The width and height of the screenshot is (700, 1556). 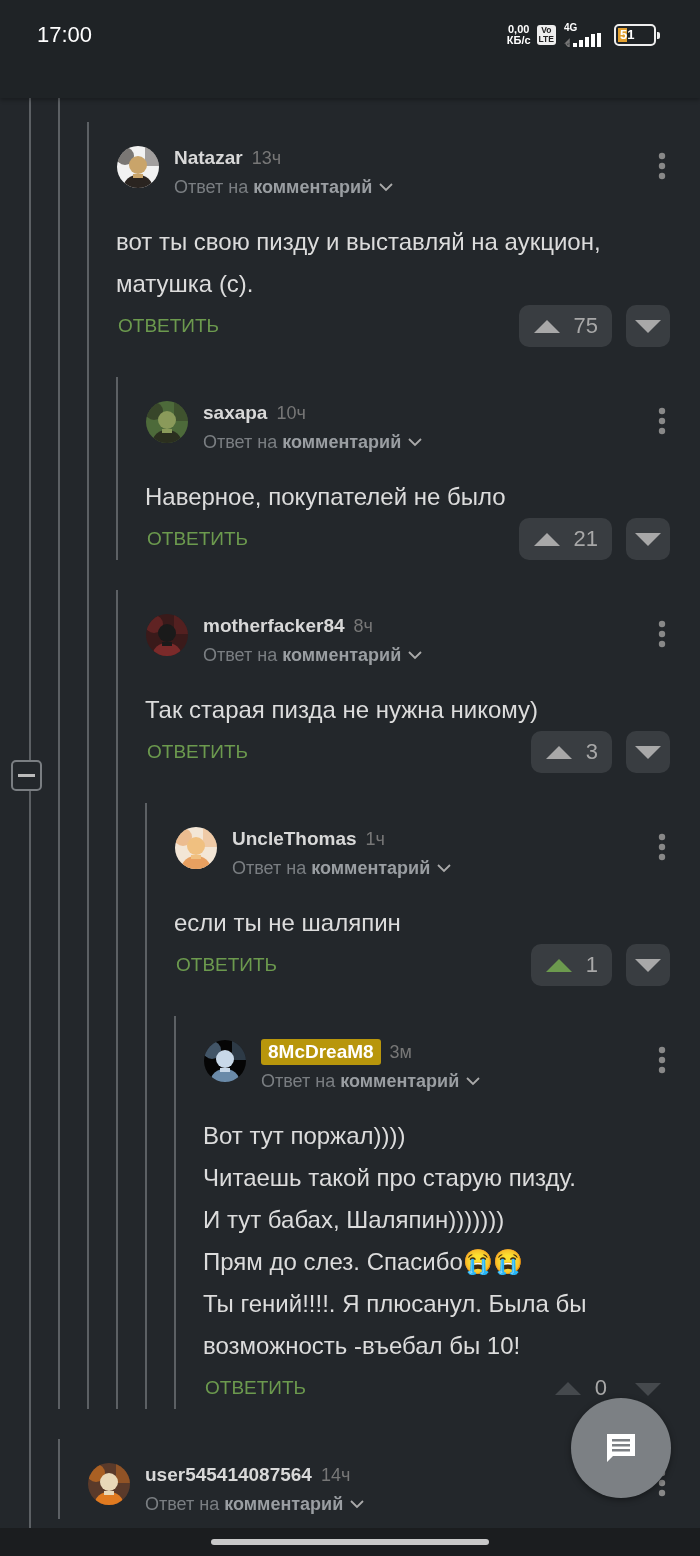 I want to click on signal-icon, so click(x=584, y=40).